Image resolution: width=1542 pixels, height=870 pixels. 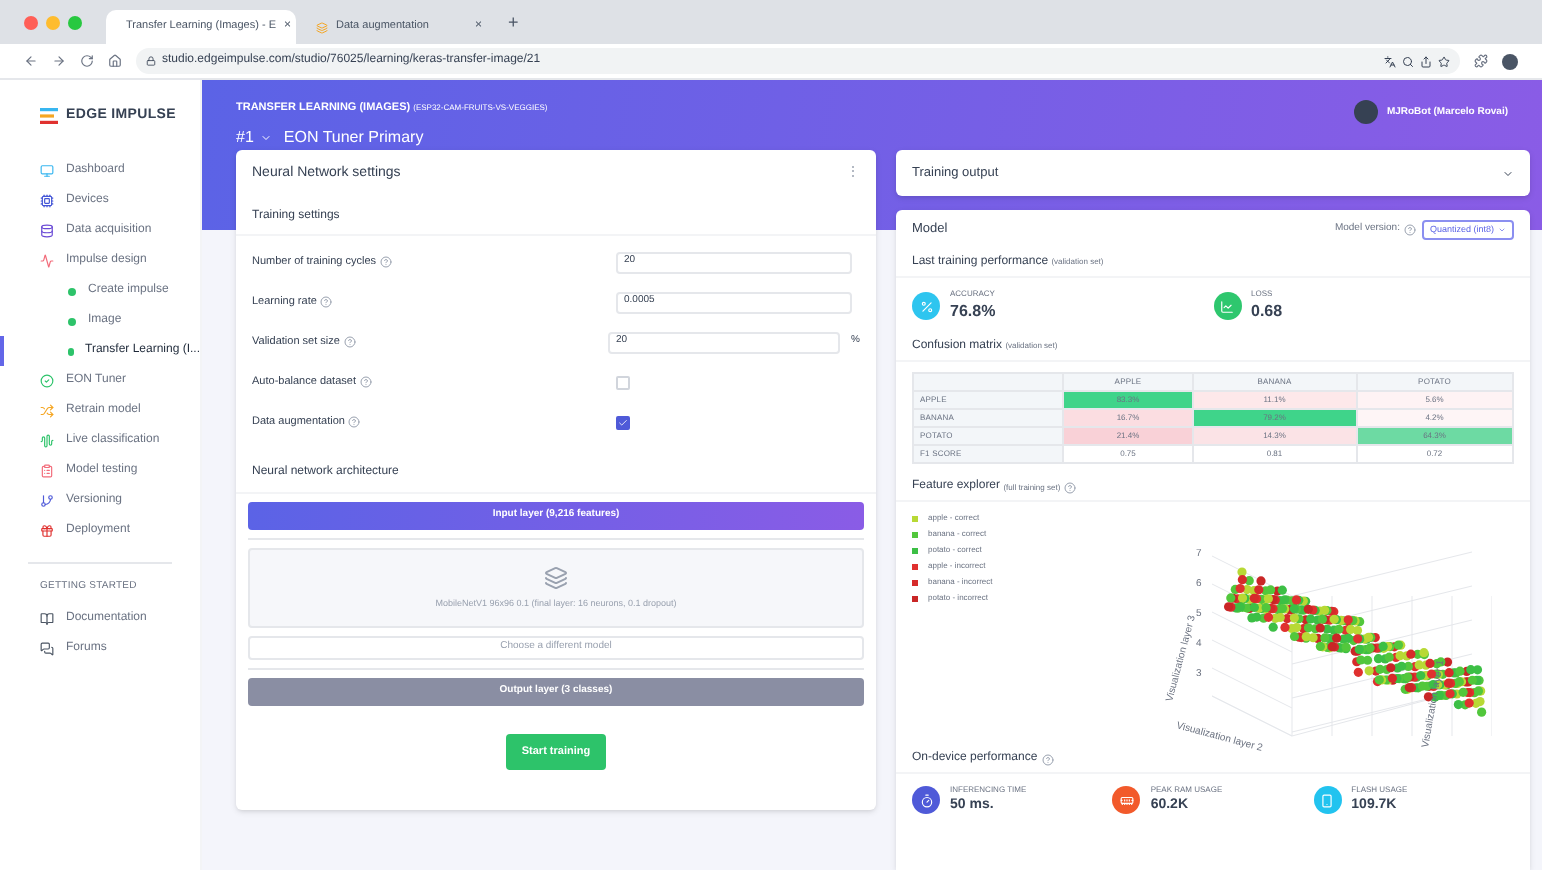 What do you see at coordinates (245, 138) in the screenshot?
I see `version-number: #1` at bounding box center [245, 138].